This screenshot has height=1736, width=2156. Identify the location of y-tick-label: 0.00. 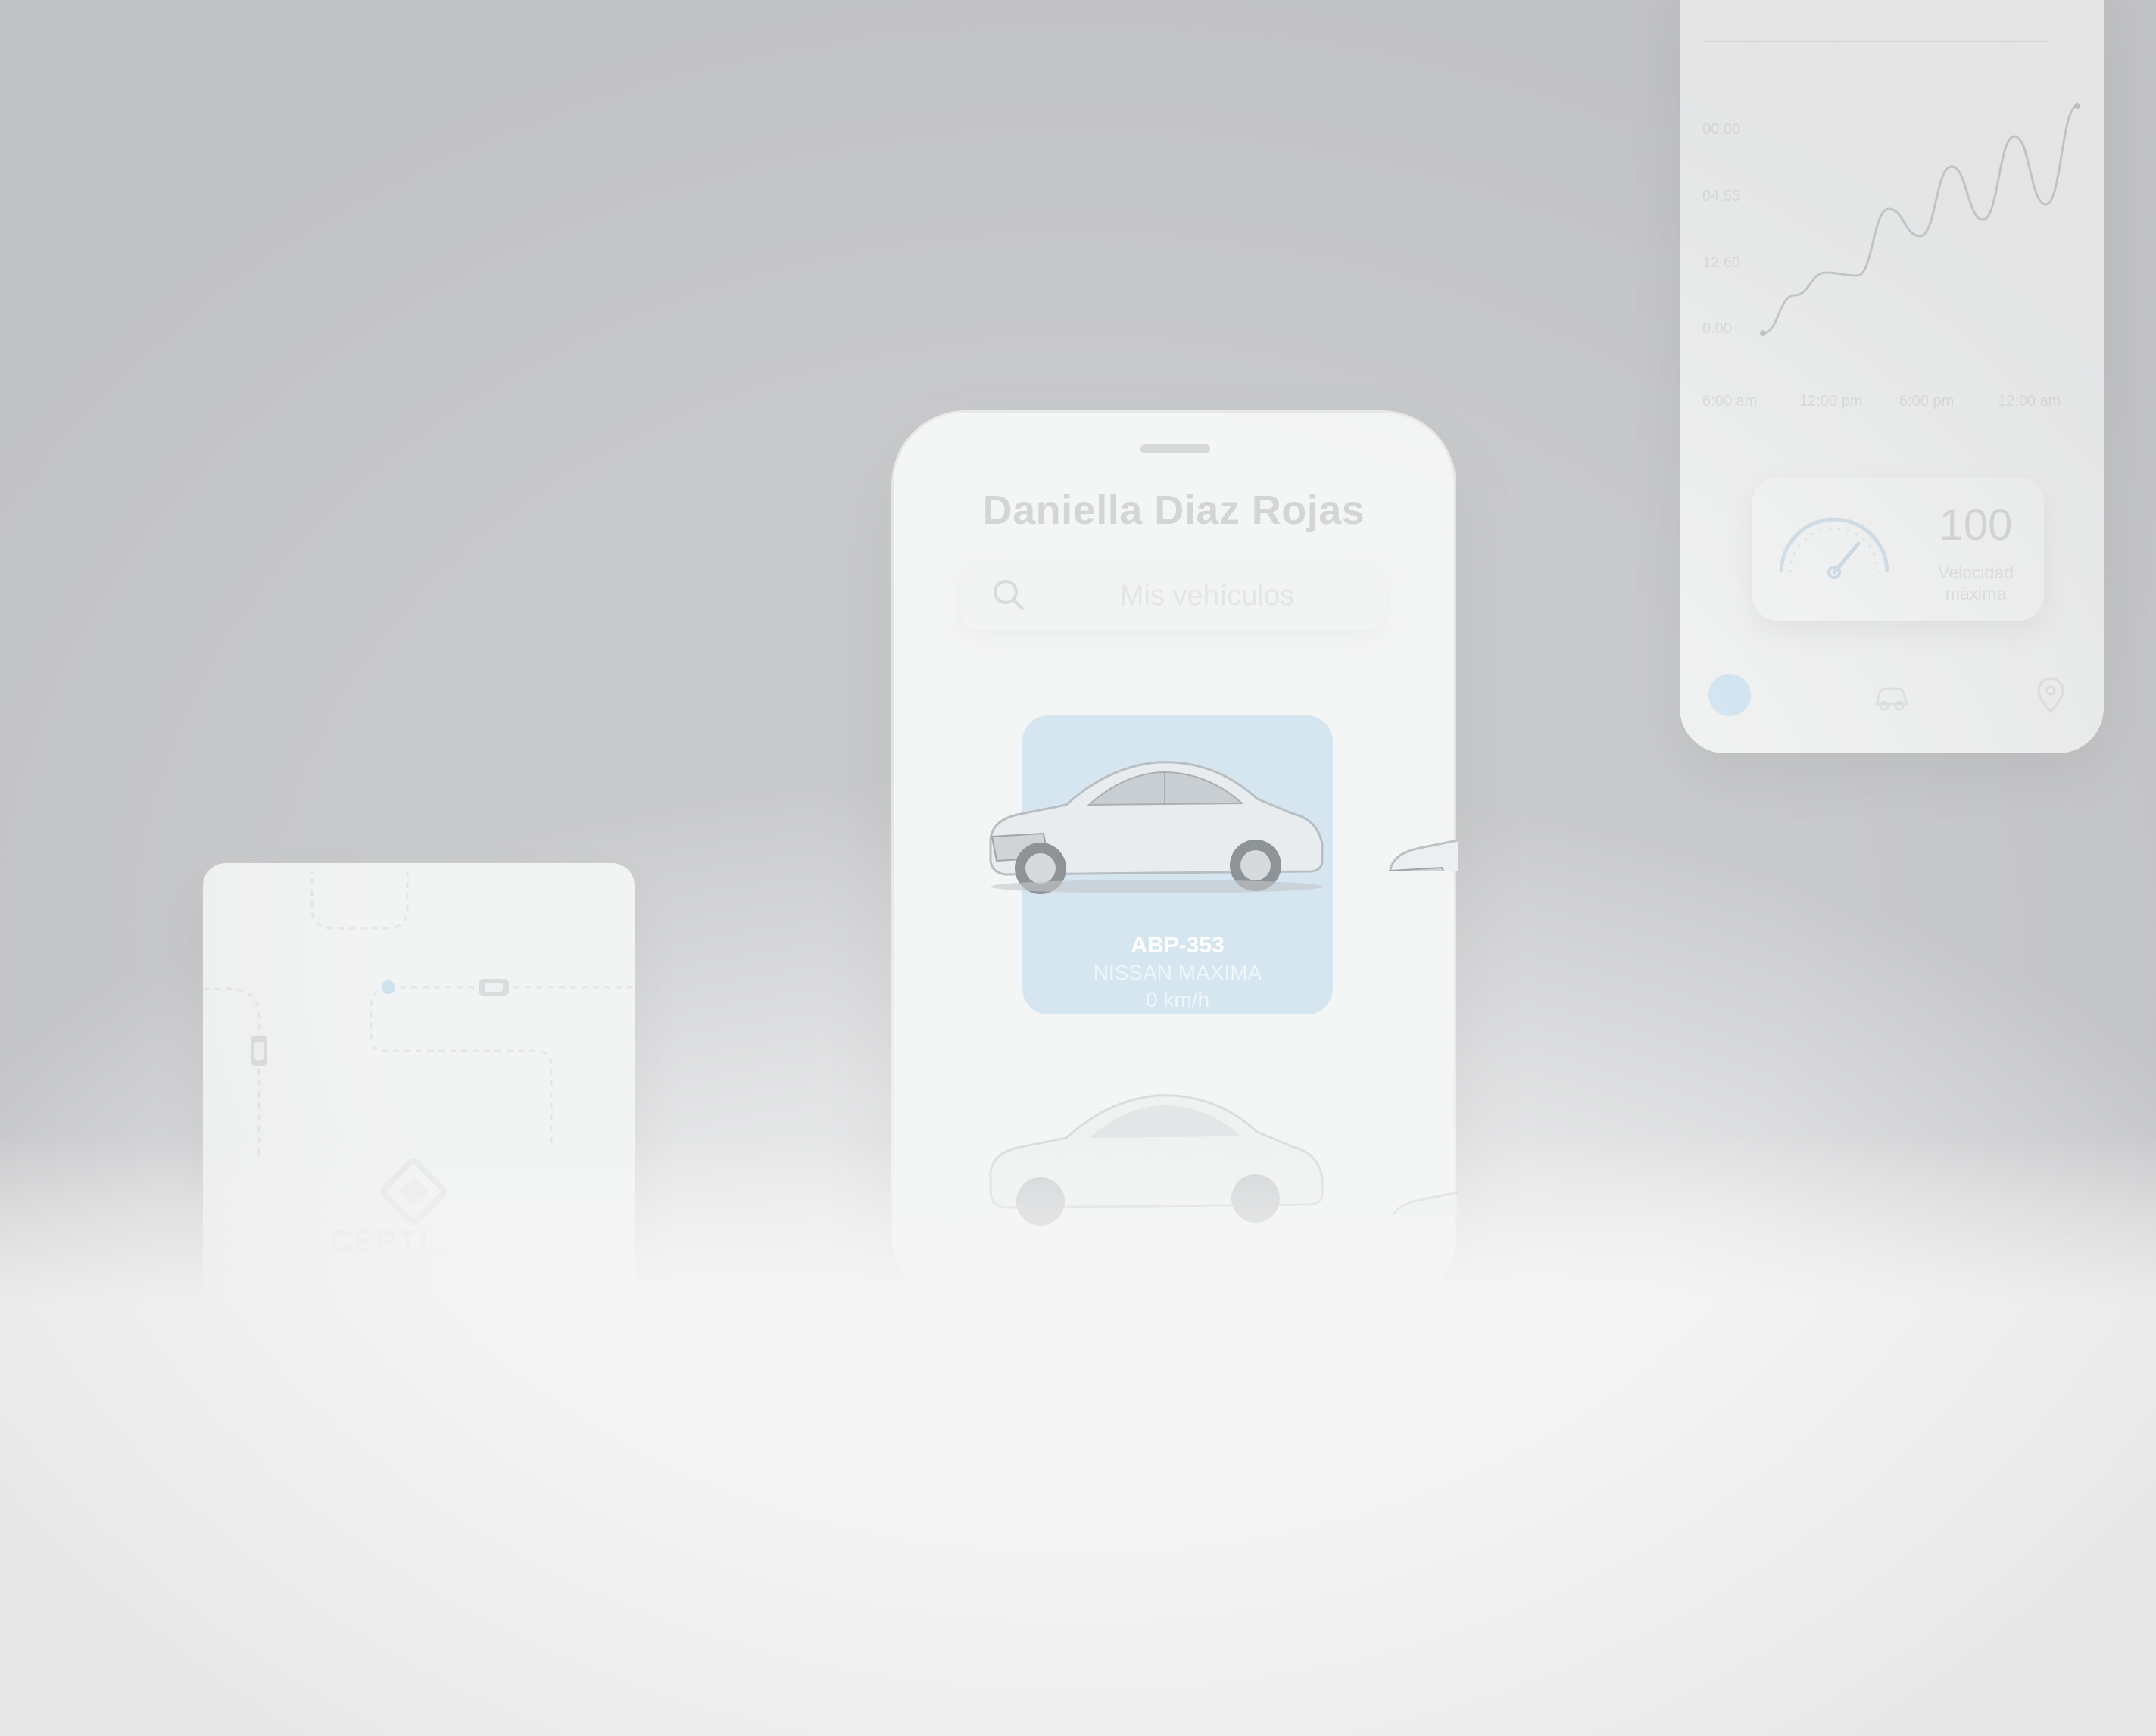
(1717, 328).